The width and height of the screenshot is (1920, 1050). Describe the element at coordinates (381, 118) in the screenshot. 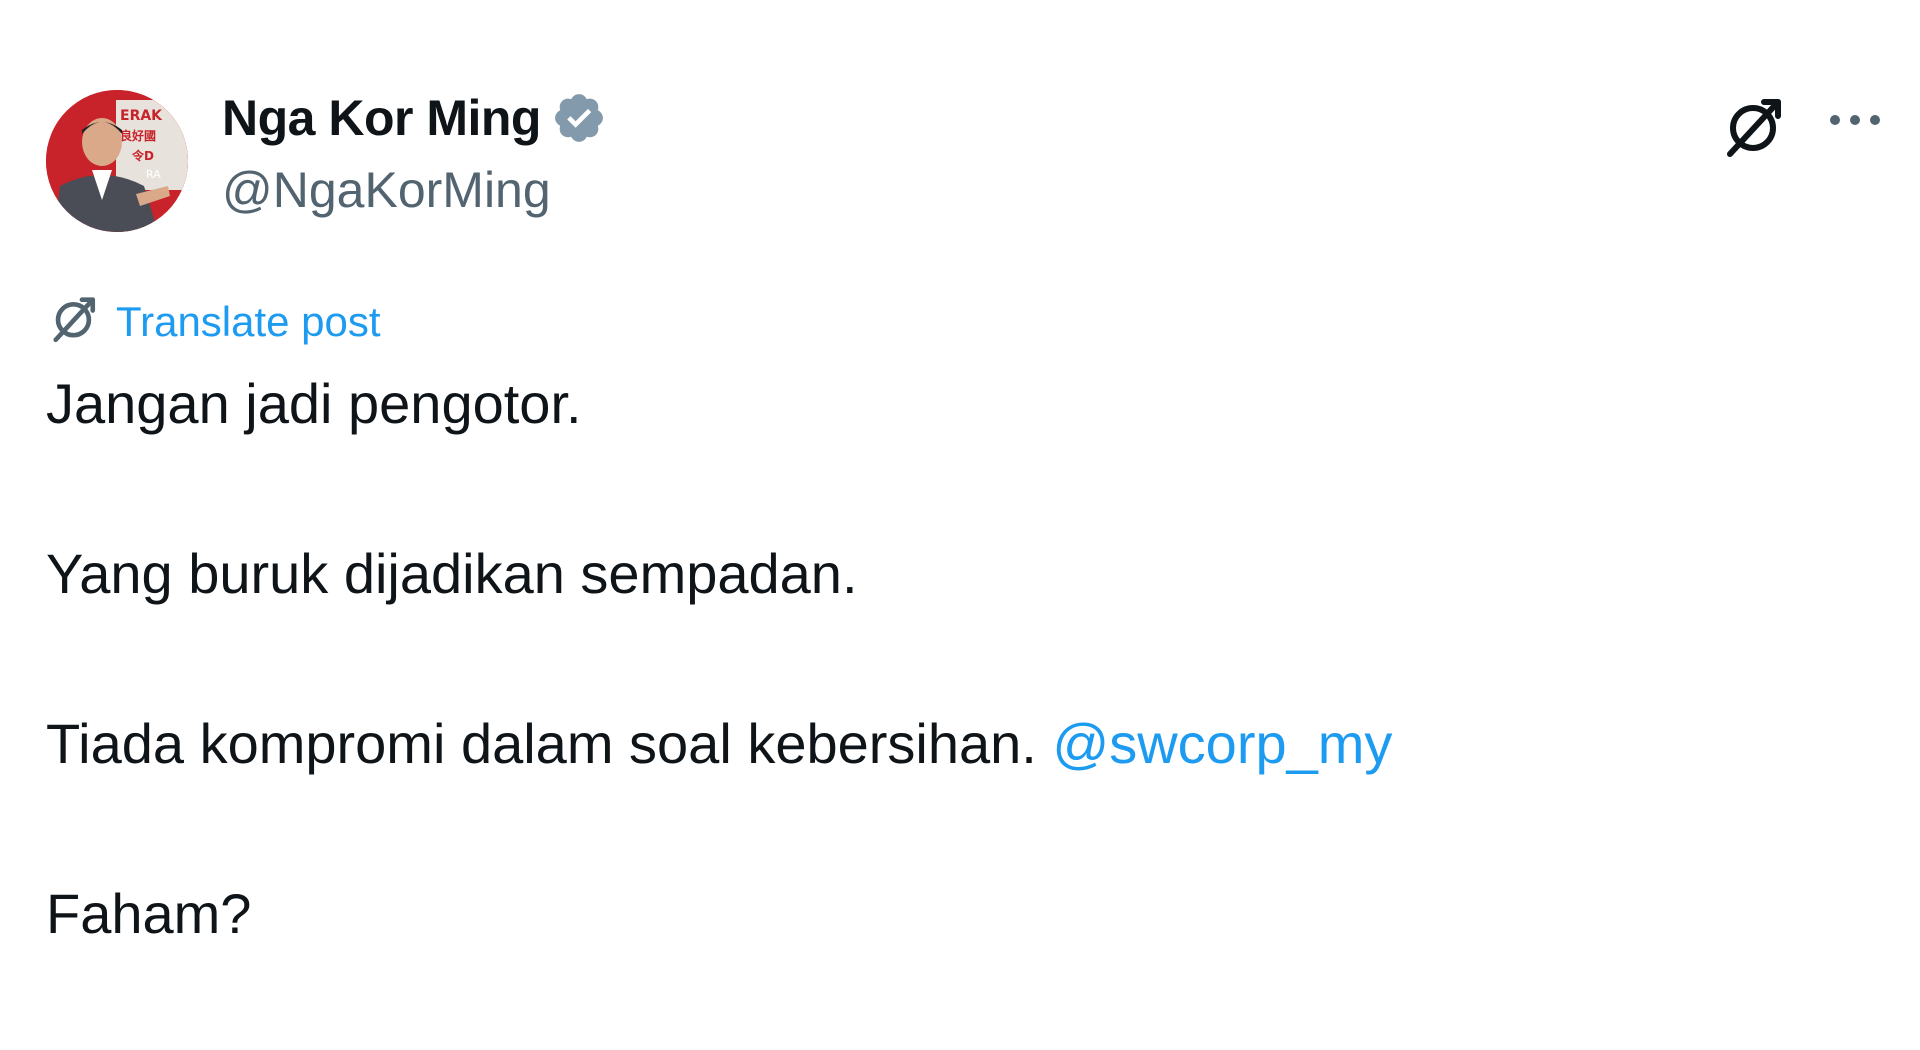

I see `display-name: Nga Kor Ming` at that location.